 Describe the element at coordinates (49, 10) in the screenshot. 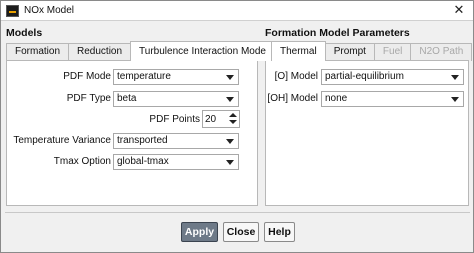

I see `window-title: NOx Model` at that location.